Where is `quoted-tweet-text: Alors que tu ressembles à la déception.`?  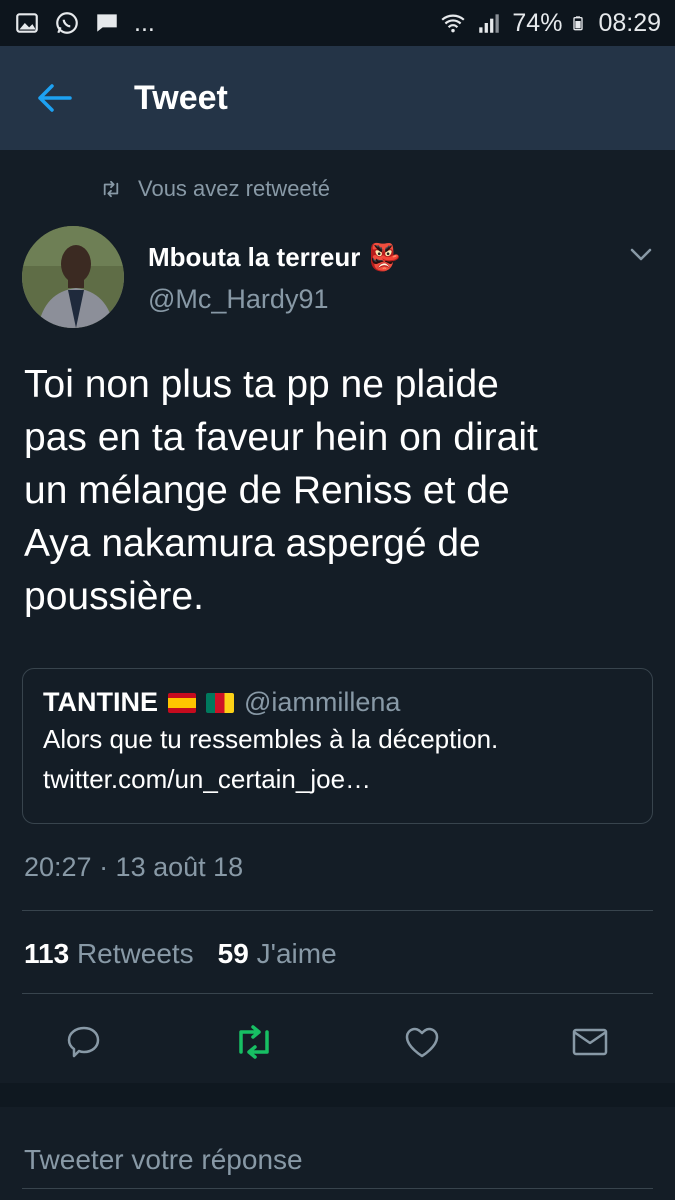 quoted-tweet-text: Alors que tu ressembles à la déception. is located at coordinates (271, 739).